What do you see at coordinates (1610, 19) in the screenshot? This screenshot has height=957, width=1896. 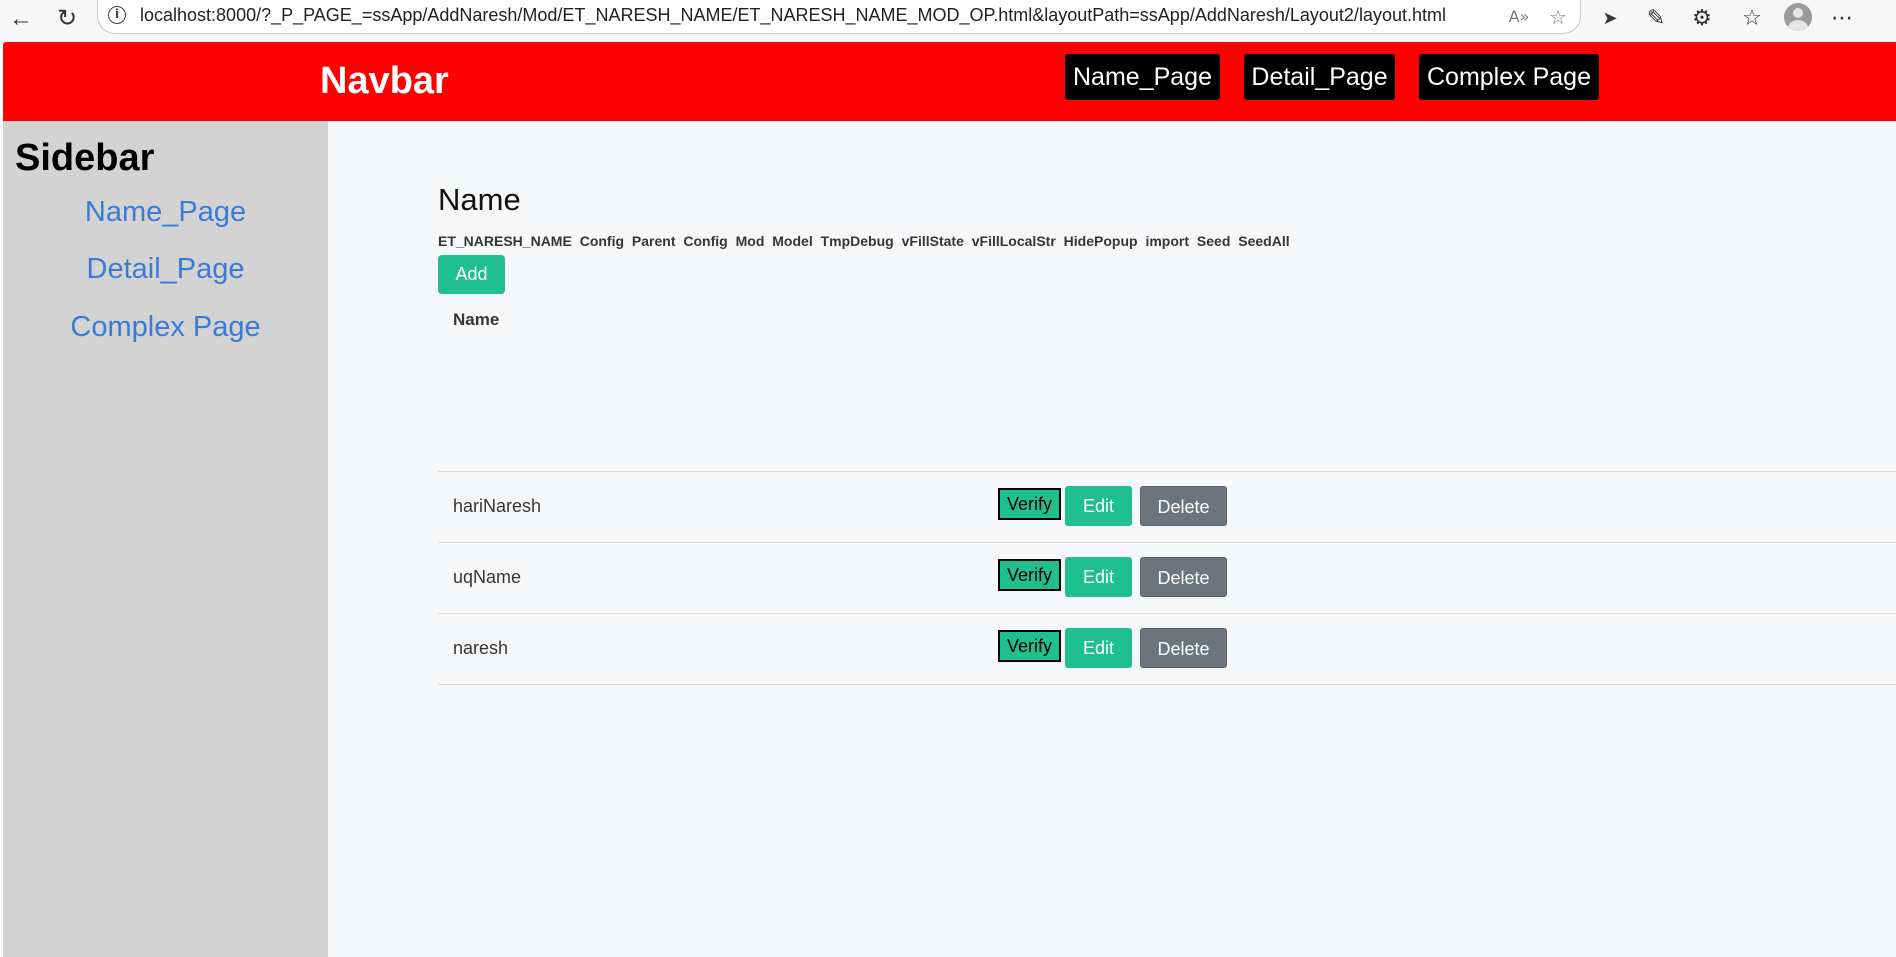 I see `cursor-extension-icon: ➤` at bounding box center [1610, 19].